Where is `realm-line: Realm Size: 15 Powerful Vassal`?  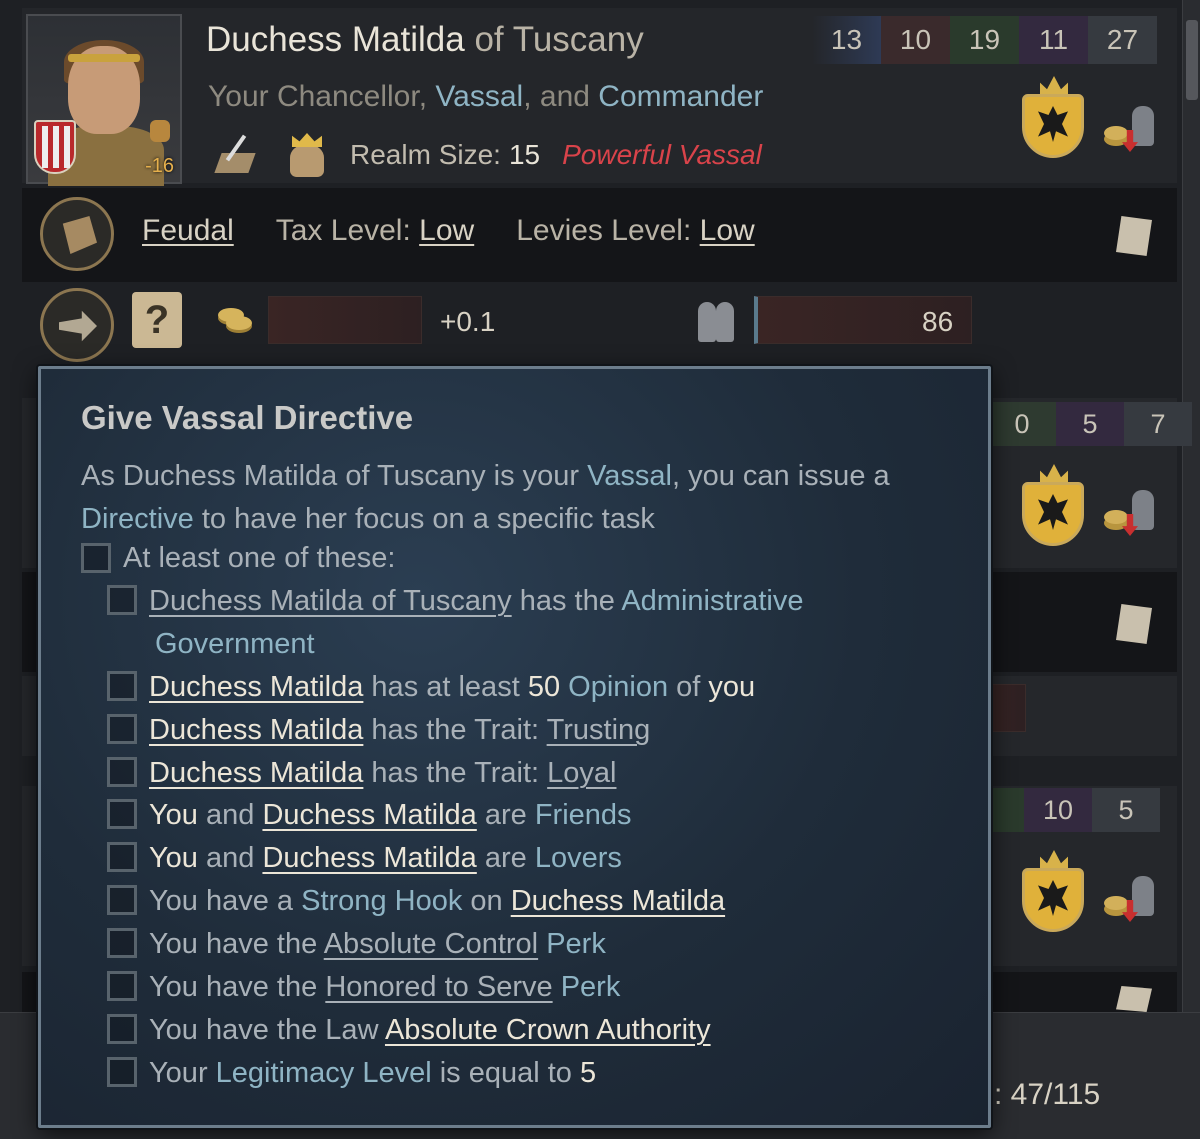
realm-line: Realm Size: 15 Powerful Vassal is located at coordinates (487, 155).